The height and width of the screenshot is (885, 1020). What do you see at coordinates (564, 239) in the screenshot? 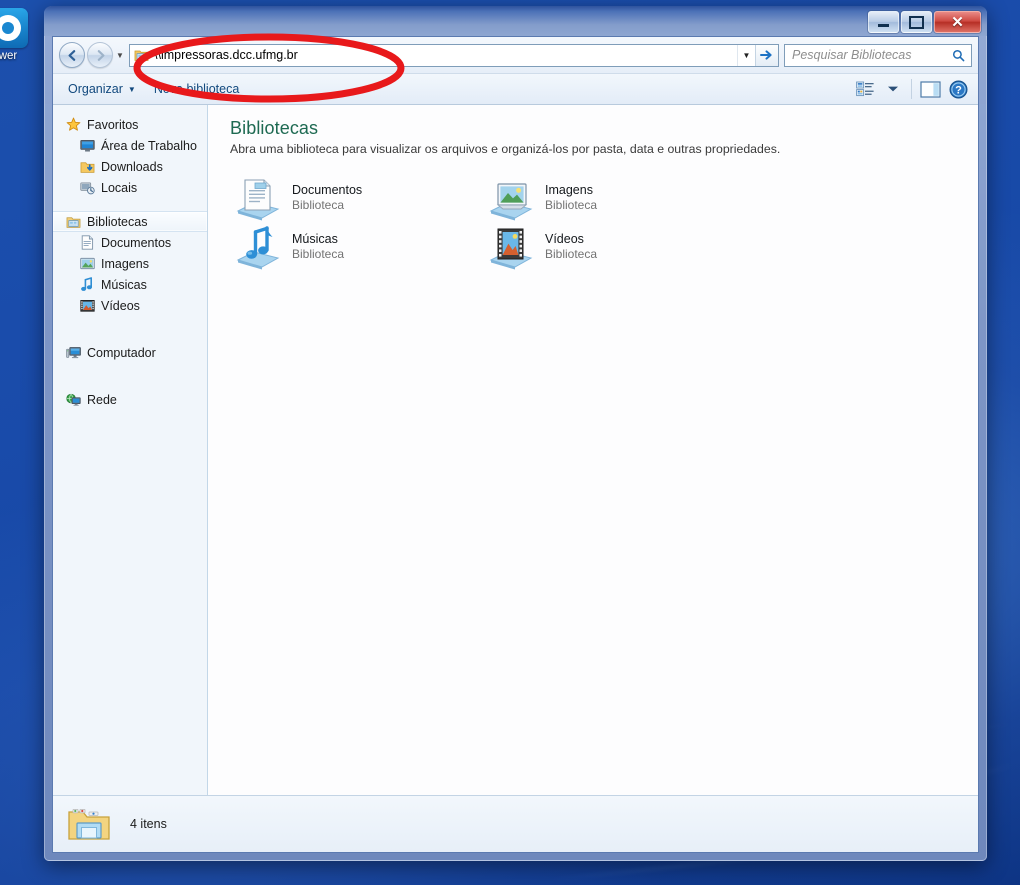
I see `library-item-name: Vídeos` at bounding box center [564, 239].